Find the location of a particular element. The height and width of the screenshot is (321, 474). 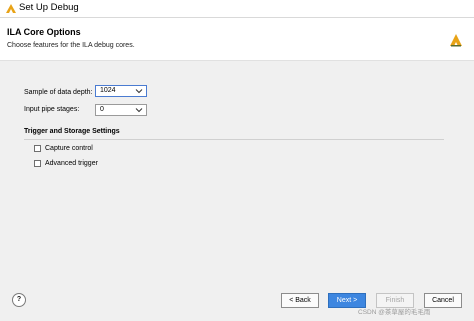

watermark-text: CSDN @茶草屋的毛毛雨 is located at coordinates (394, 312).